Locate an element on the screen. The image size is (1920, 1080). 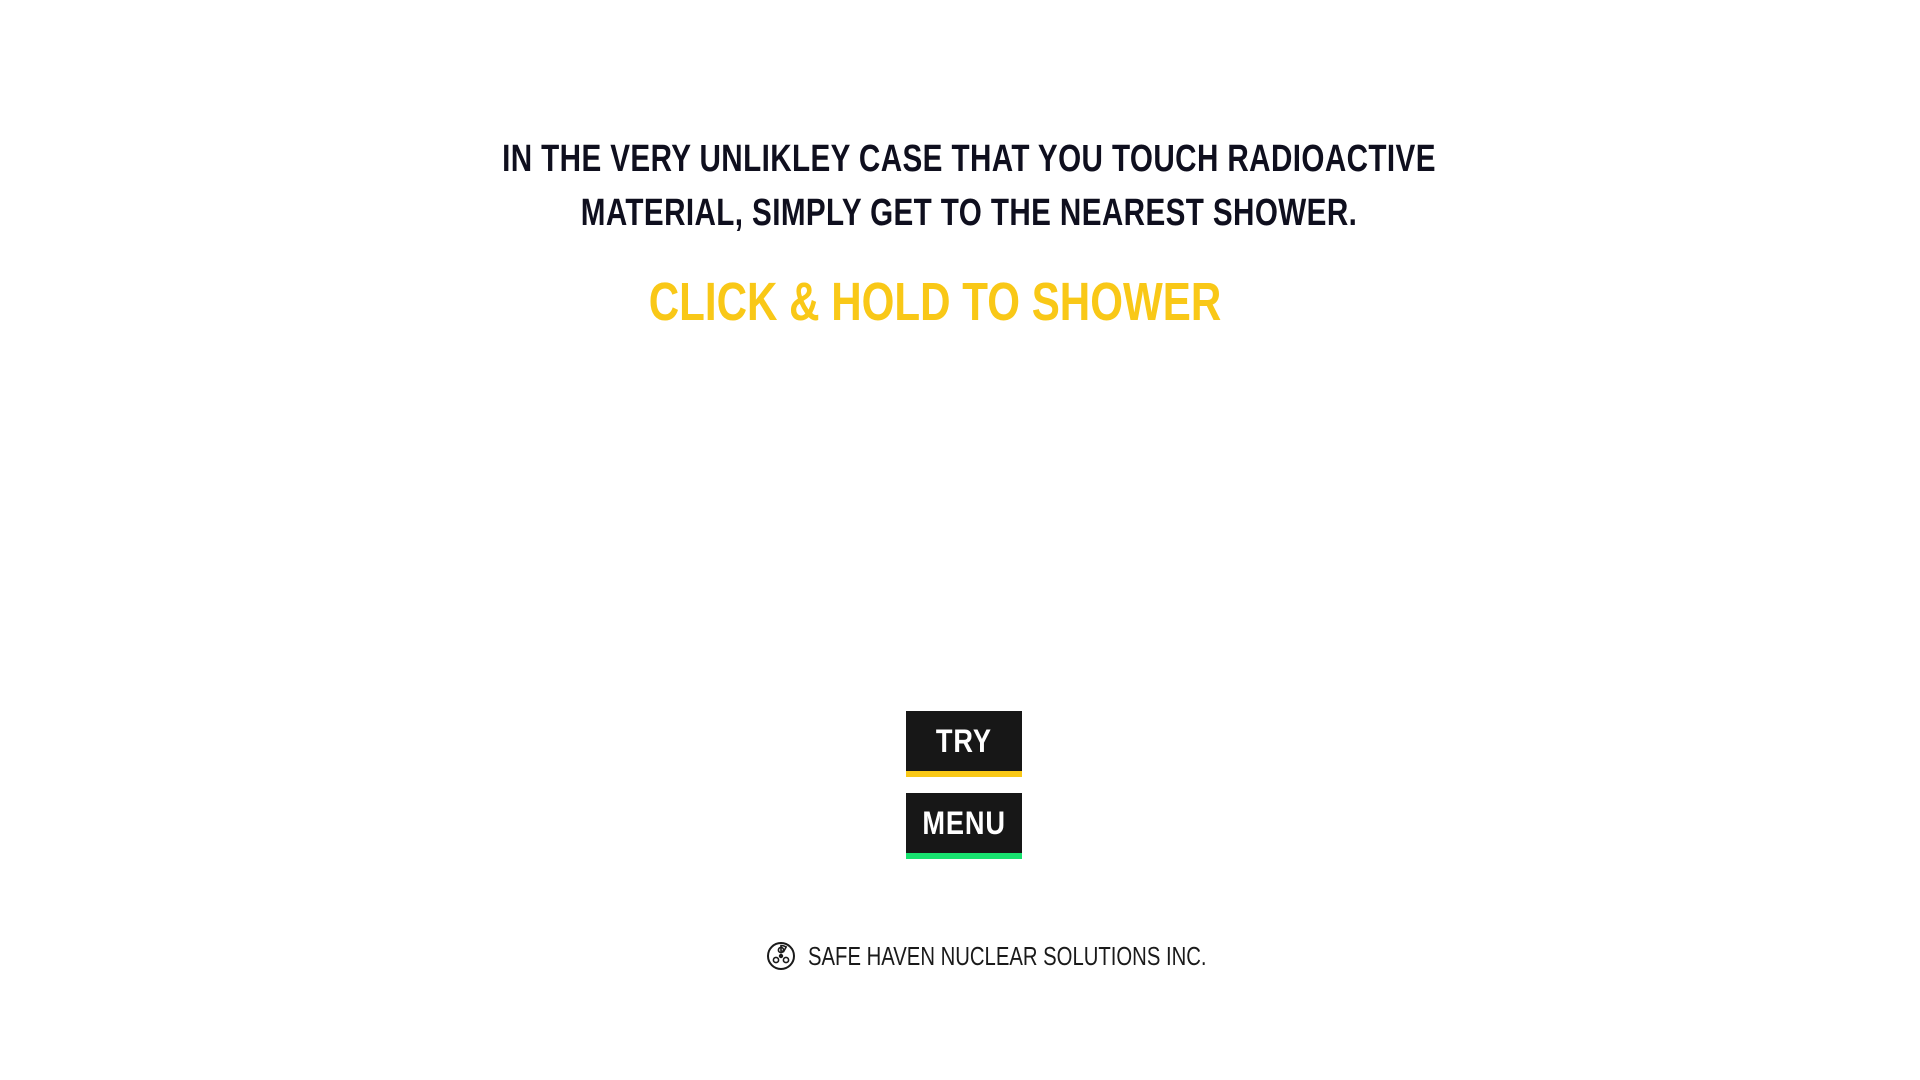
try-button: TRY is located at coordinates (964, 744).